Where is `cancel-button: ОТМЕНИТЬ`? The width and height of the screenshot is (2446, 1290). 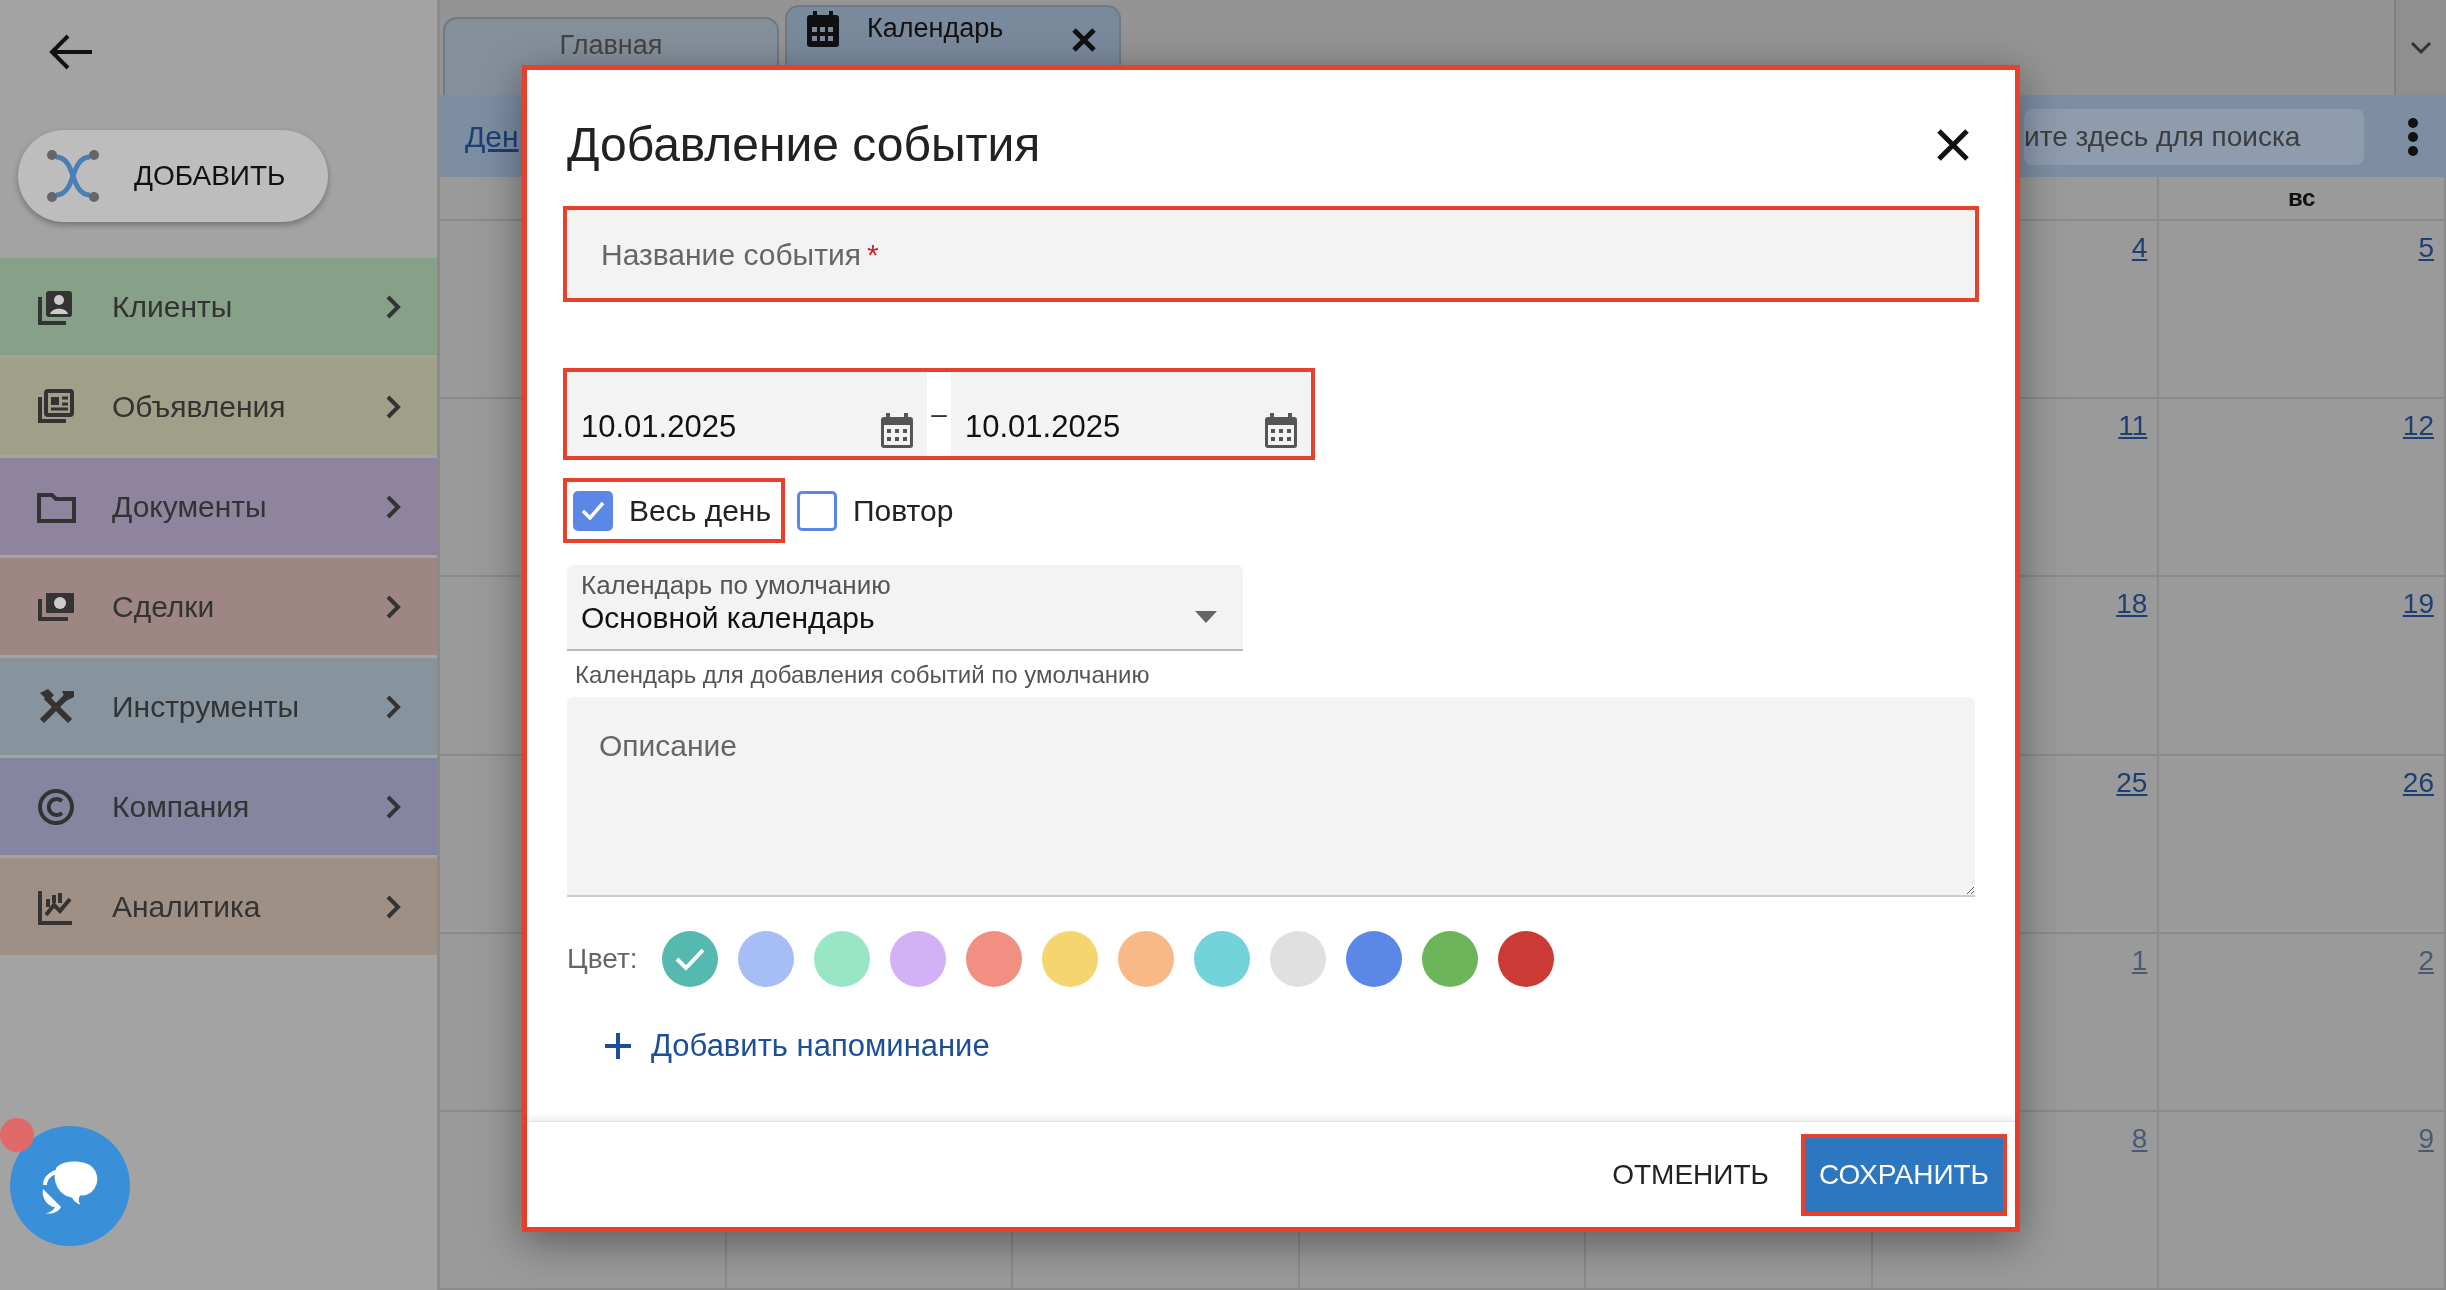
cancel-button: ОТМЕНИТЬ is located at coordinates (1690, 1174).